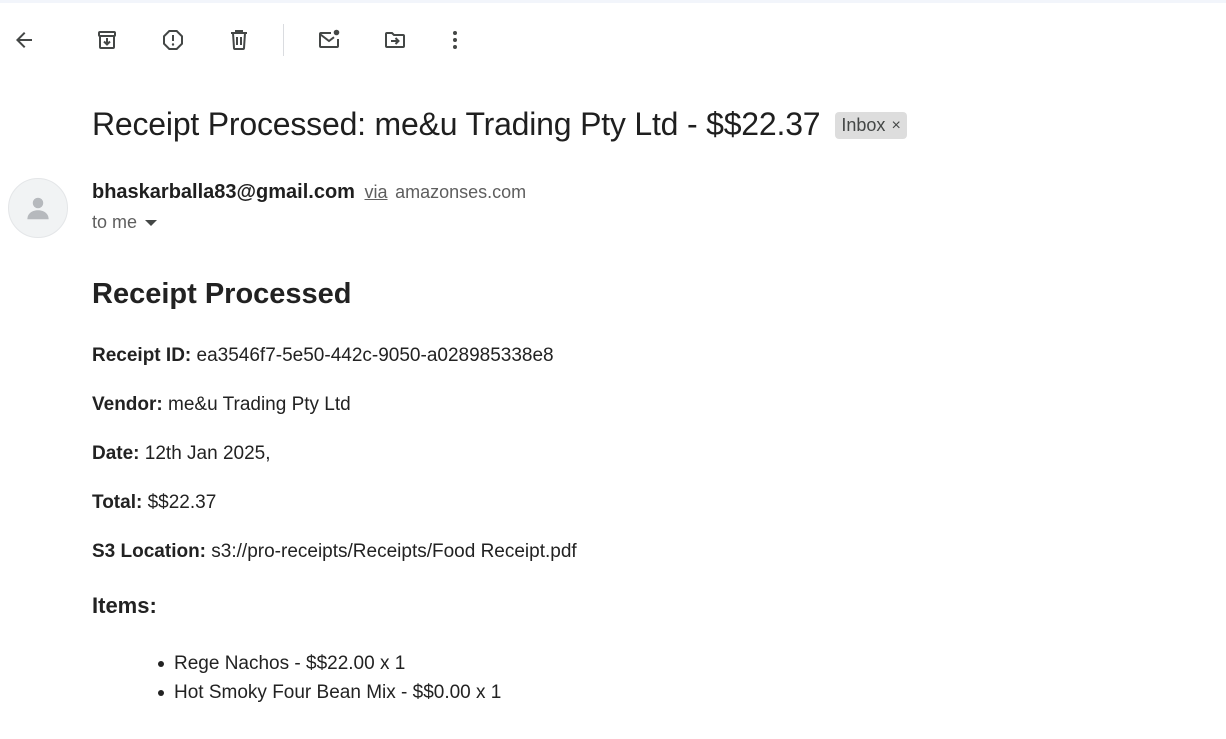 The image size is (1226, 739). I want to click on field-label: Receipt ID:, so click(142, 355).